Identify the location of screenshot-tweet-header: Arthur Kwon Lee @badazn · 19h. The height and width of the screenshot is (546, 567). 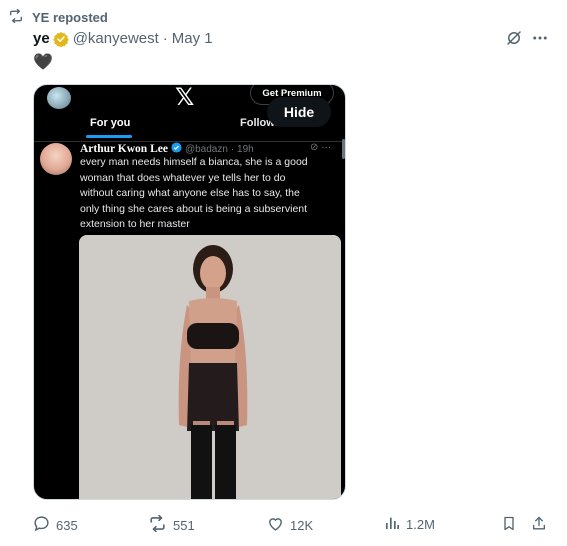
(167, 149).